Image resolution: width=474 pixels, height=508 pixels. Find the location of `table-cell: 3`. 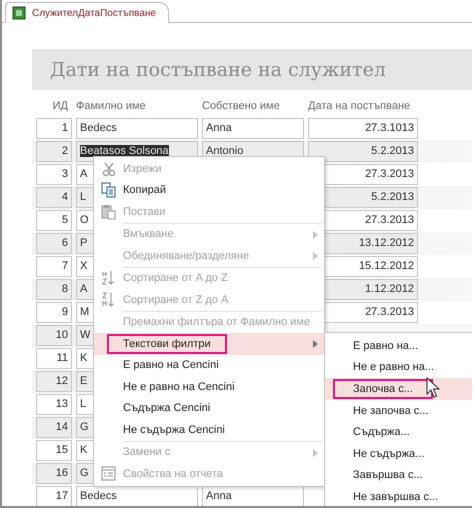

table-cell: 3 is located at coordinates (54, 174).